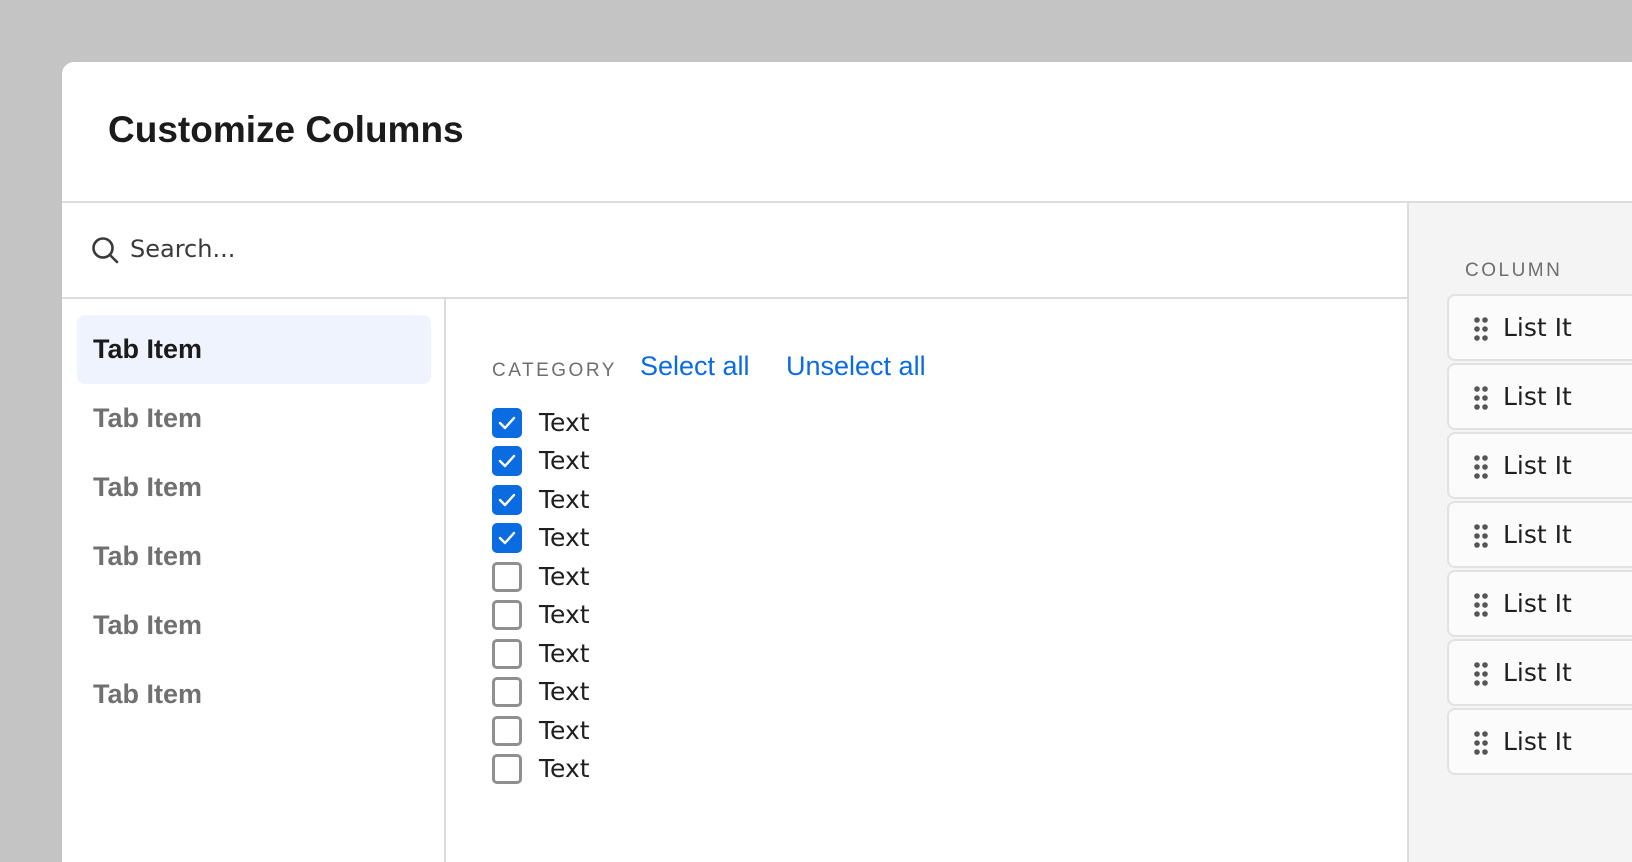  What do you see at coordinates (1514, 270) in the screenshot?
I see `columns-label: COLUMN` at bounding box center [1514, 270].